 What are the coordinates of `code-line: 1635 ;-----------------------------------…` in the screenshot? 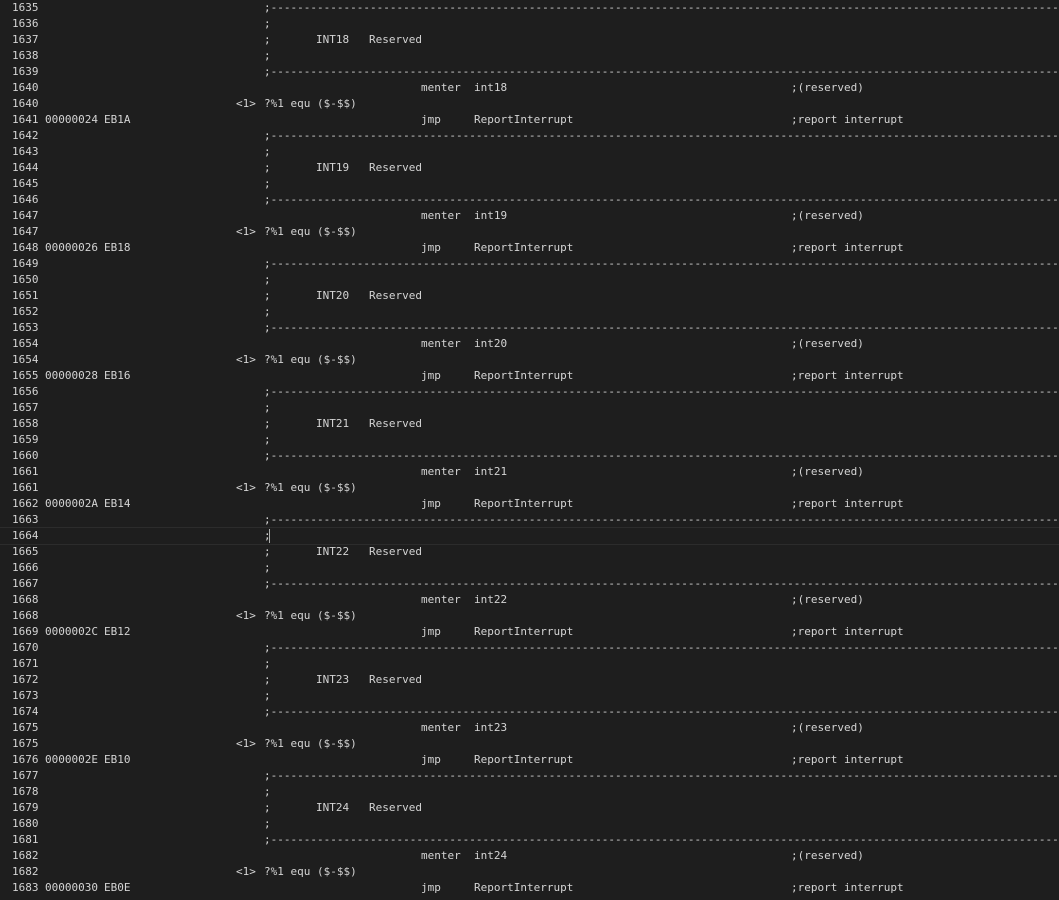 It's located at (529, 8).